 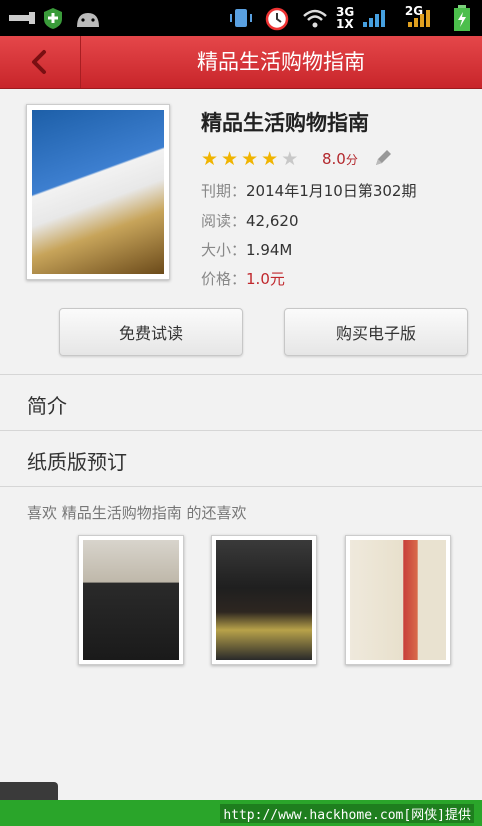 I want to click on star-rating: ★ ★ ★ ★ ★, so click(x=249, y=159).